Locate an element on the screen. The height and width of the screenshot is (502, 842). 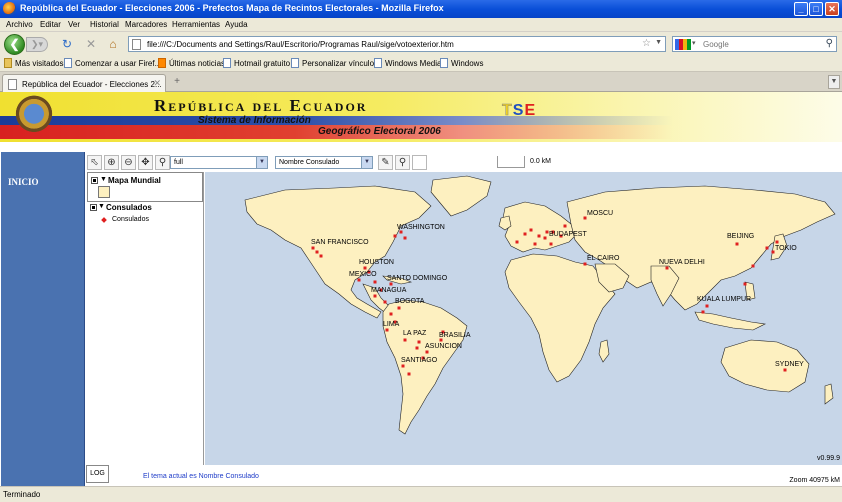
search-input is located at coordinates (760, 44).